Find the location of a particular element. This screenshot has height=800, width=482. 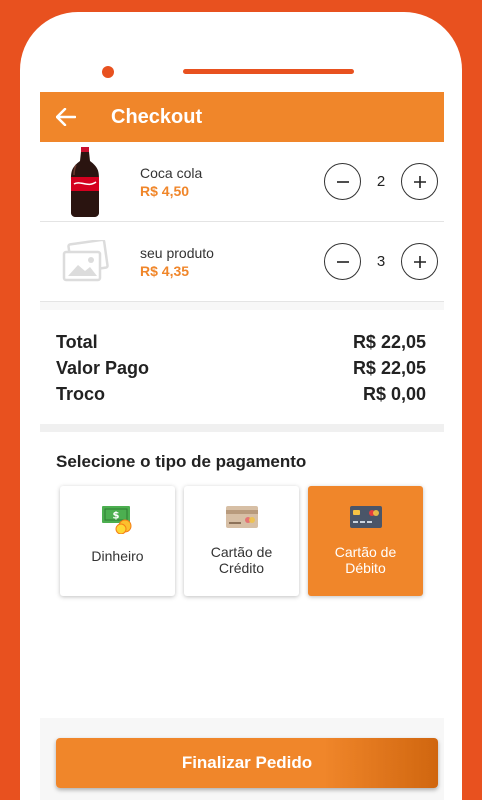

speaker-bar is located at coordinates (268, 71).